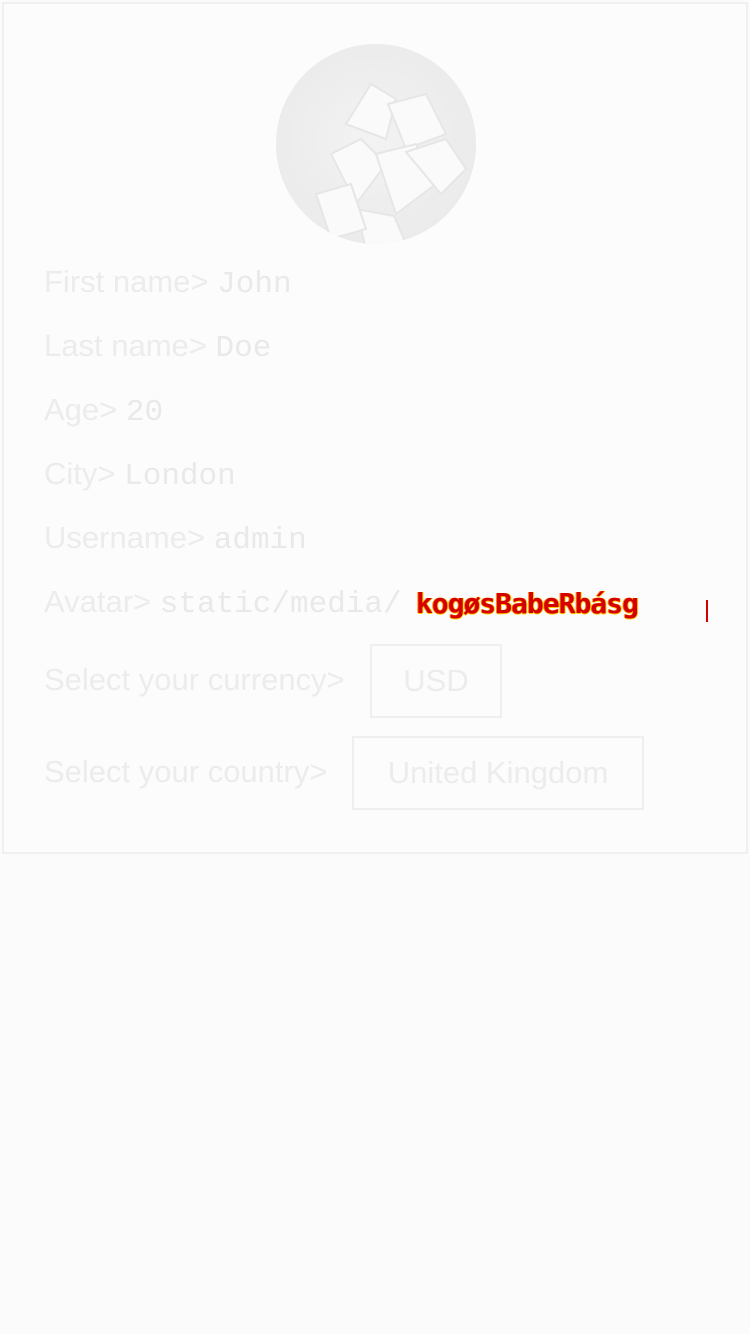 This screenshot has height=1334, width=750. What do you see at coordinates (98, 601) in the screenshot?
I see `avatar-label: Avatar>` at bounding box center [98, 601].